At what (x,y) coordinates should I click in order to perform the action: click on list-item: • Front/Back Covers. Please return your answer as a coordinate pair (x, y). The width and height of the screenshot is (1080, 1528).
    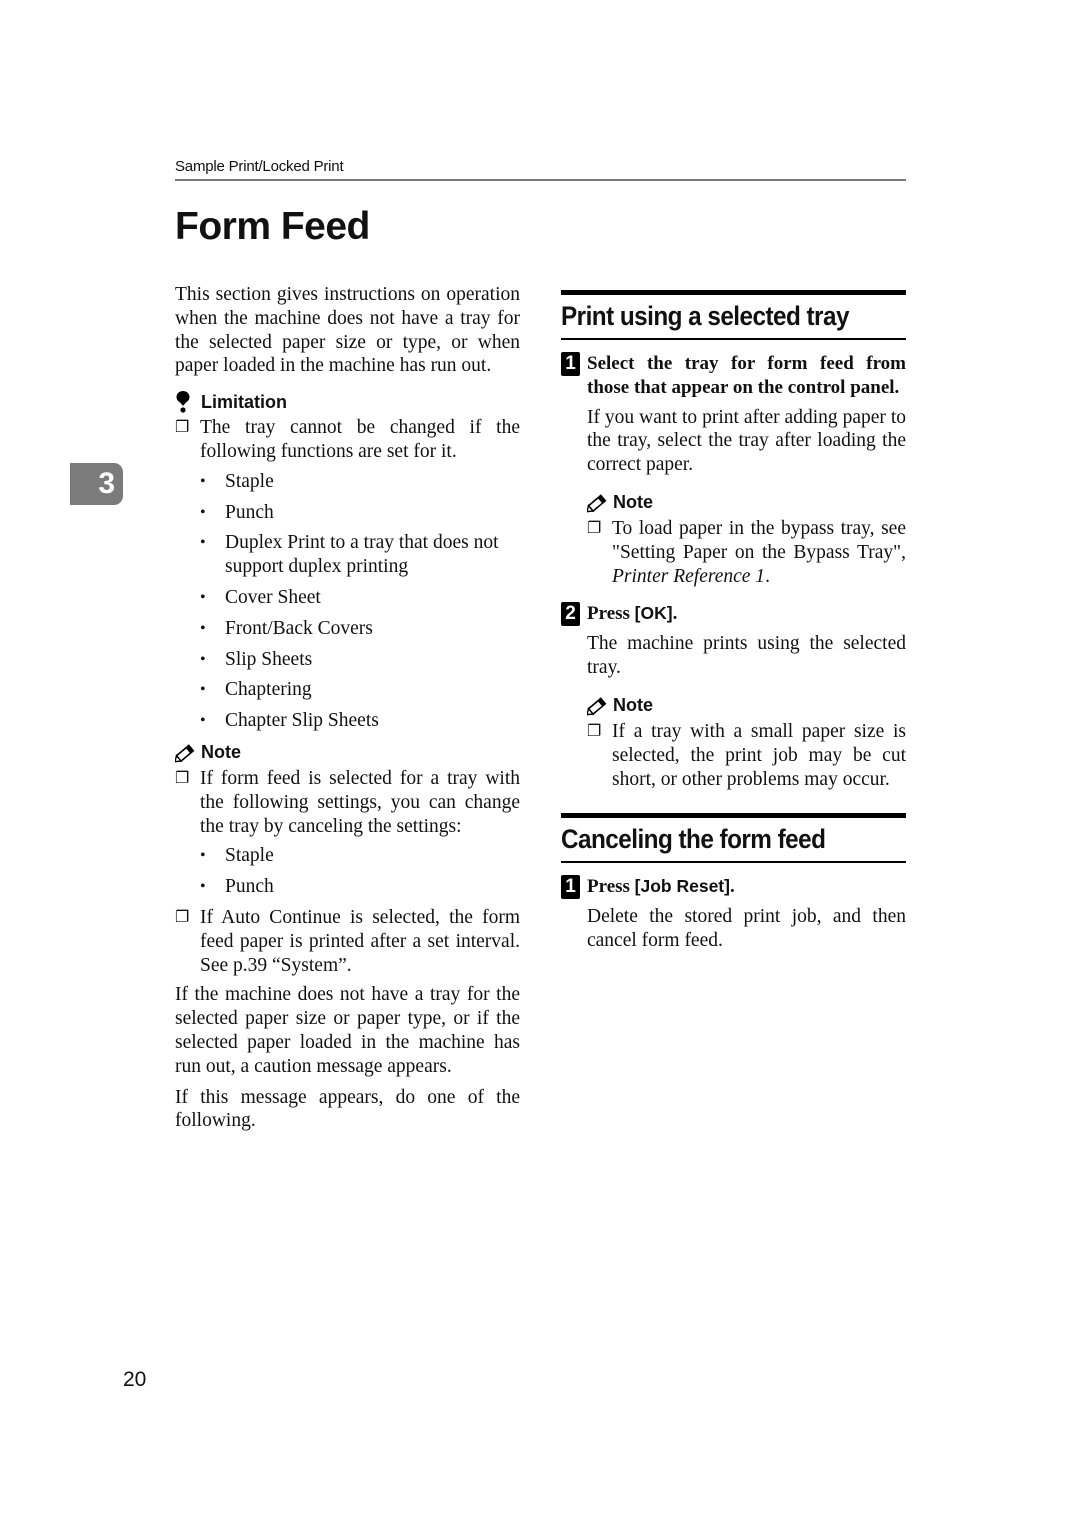
    Looking at the image, I should click on (286, 628).